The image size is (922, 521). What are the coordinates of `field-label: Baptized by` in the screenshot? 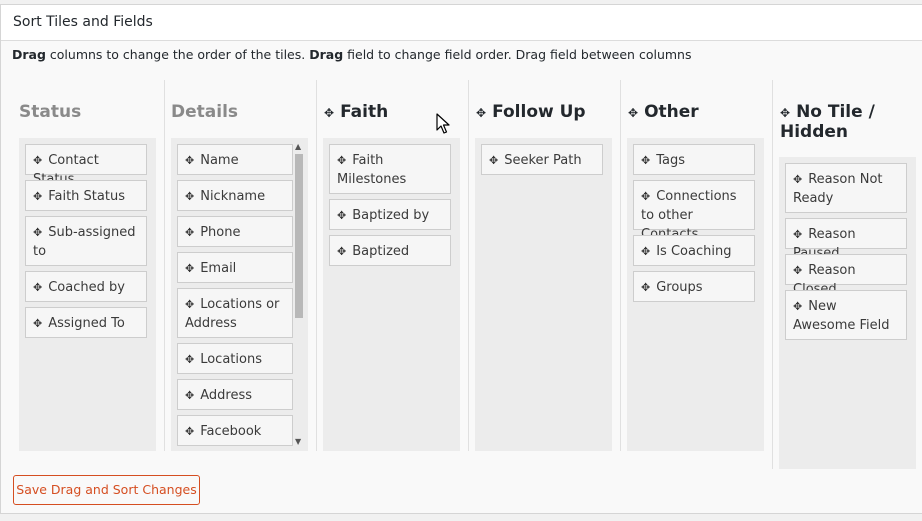 It's located at (391, 215).